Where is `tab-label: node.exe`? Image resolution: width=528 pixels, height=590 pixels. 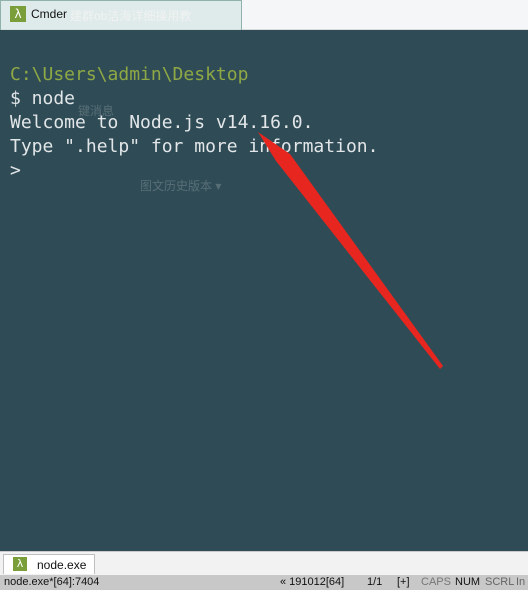
tab-label: node.exe is located at coordinates (62, 565).